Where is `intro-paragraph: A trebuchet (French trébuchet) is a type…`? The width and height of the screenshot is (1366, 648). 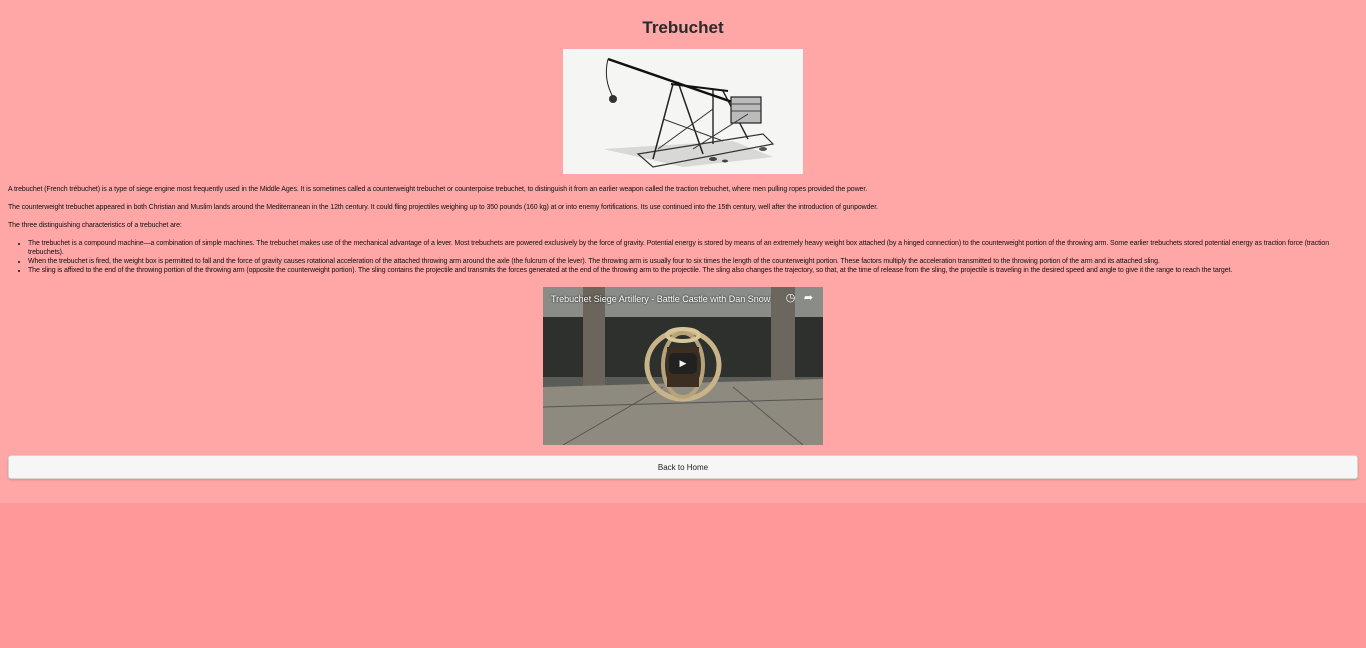 intro-paragraph: A trebuchet (French trébuchet) is a type… is located at coordinates (438, 189).